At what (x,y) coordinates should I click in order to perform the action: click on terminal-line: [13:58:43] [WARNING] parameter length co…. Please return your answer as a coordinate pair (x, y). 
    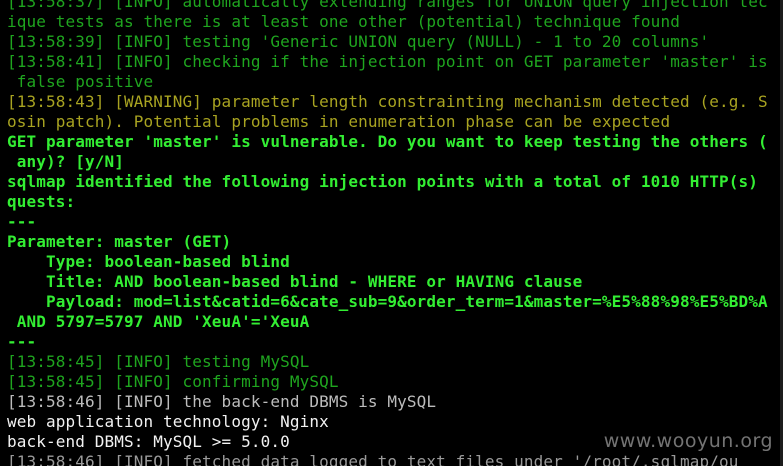
    Looking at the image, I should click on (387, 101).